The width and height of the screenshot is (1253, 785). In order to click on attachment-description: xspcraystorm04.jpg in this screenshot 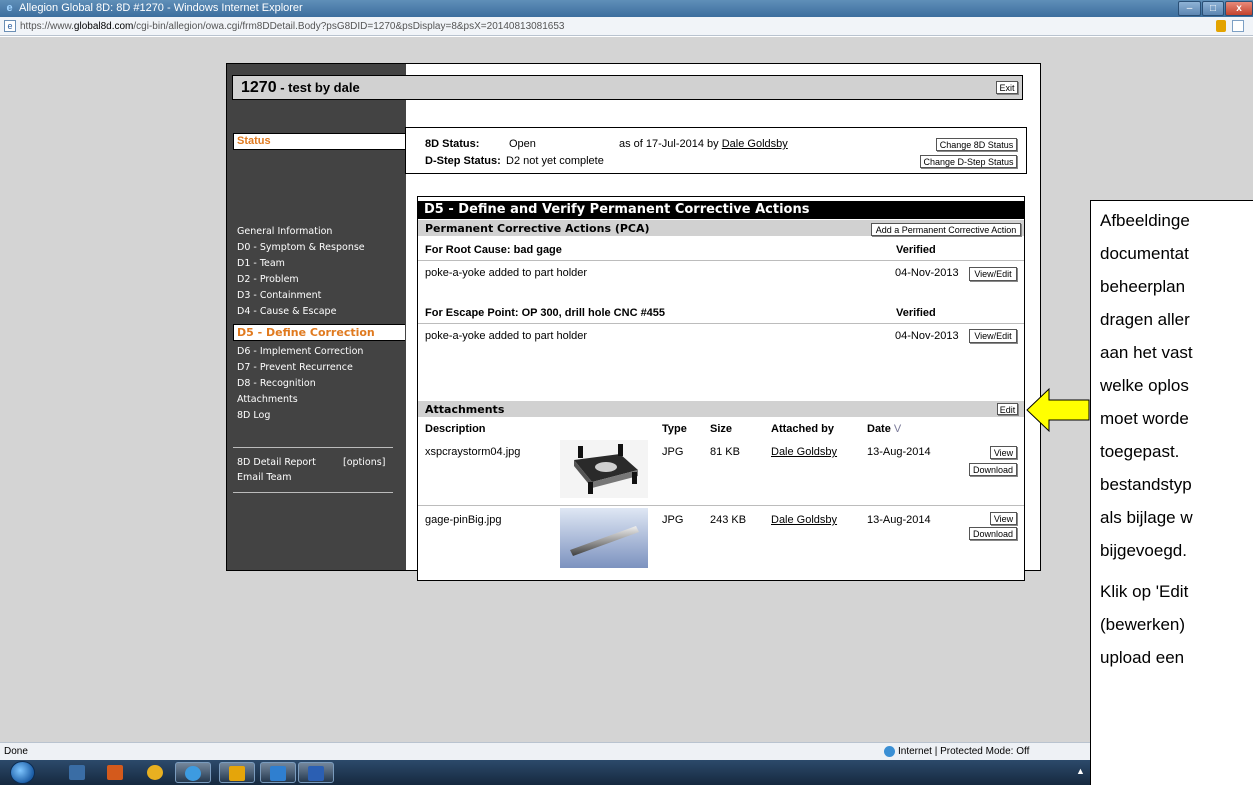, I will do `click(473, 452)`.